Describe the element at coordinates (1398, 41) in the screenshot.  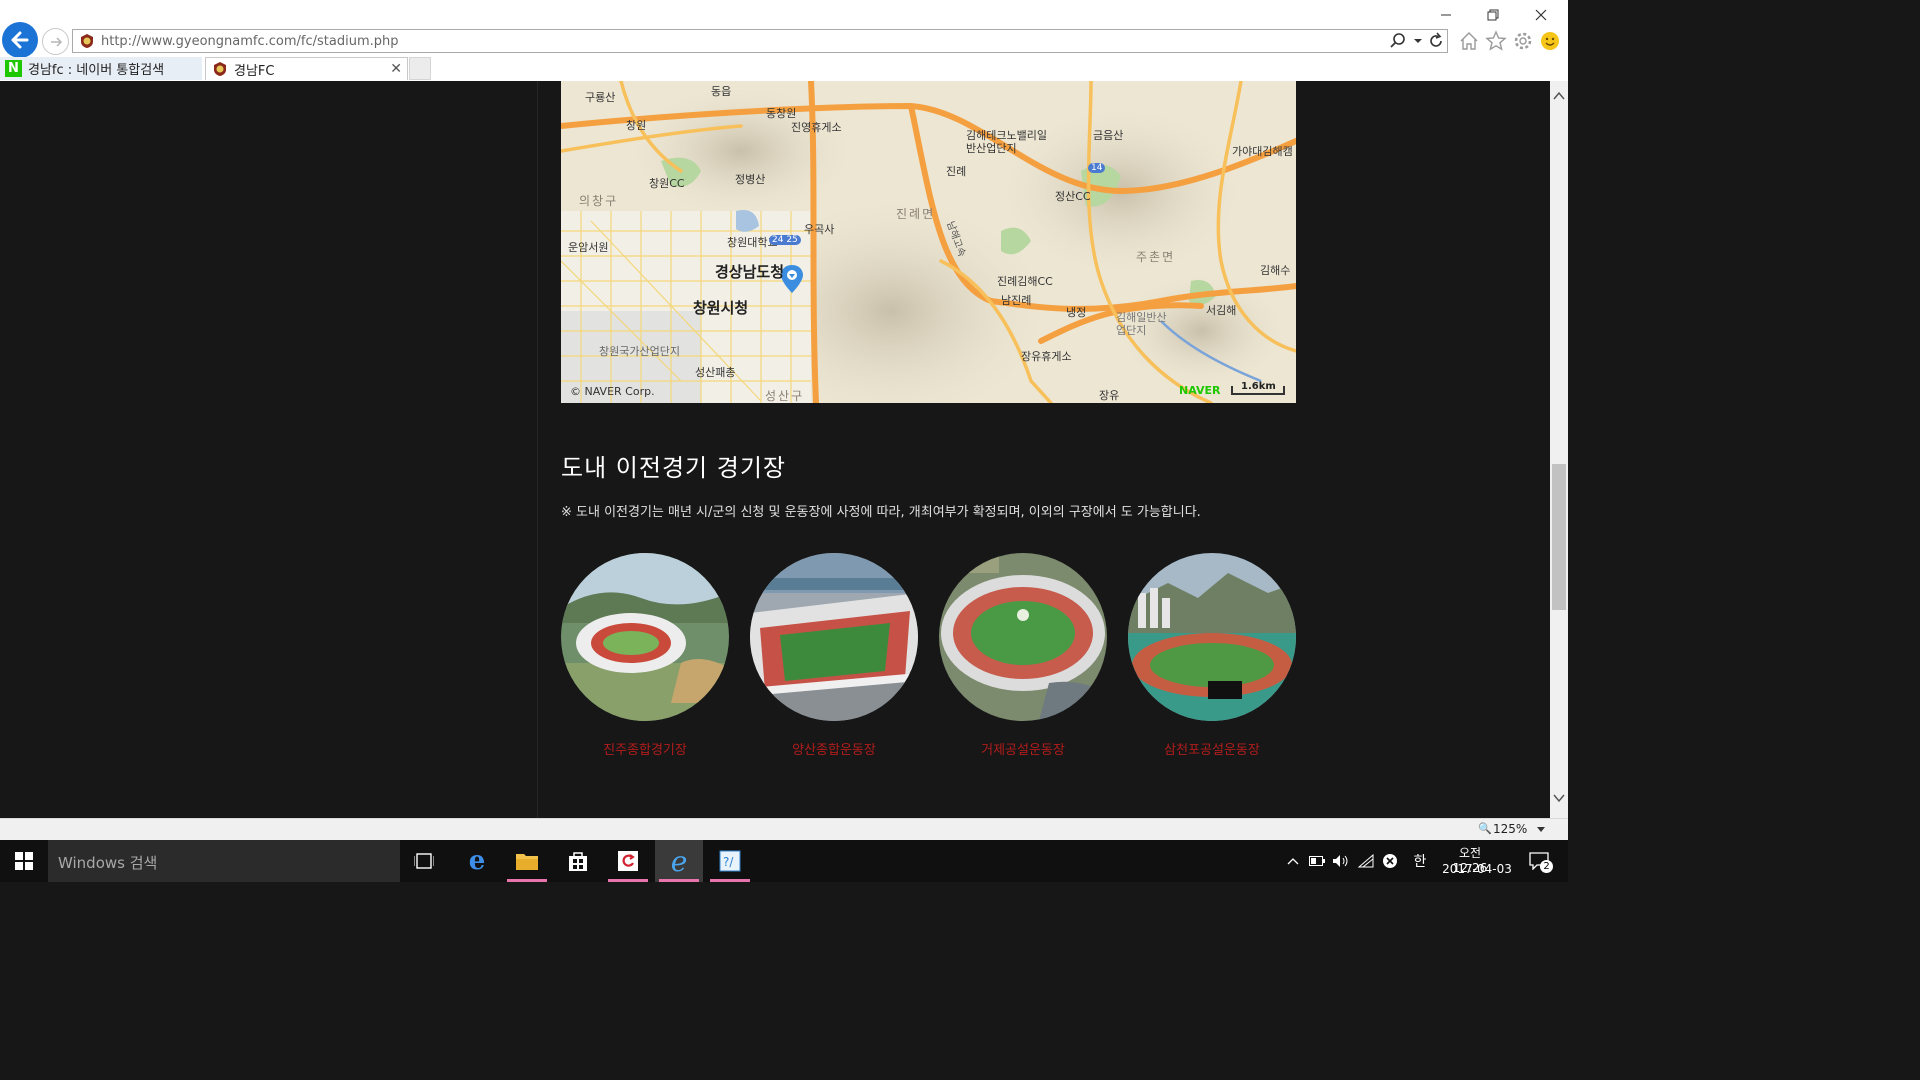
I see `search-icon` at that location.